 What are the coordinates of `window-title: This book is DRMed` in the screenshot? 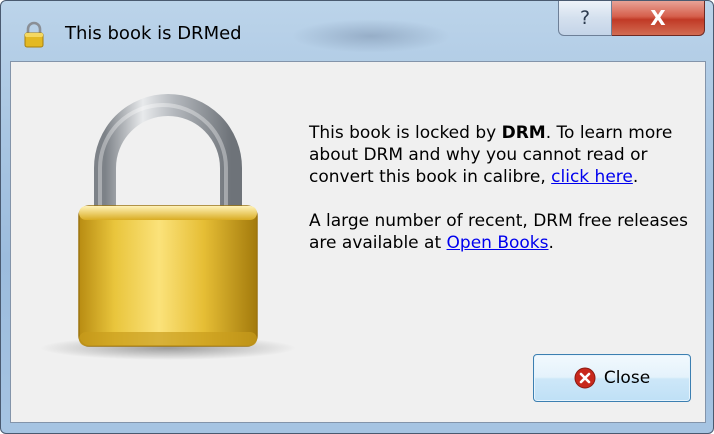 It's located at (153, 33).